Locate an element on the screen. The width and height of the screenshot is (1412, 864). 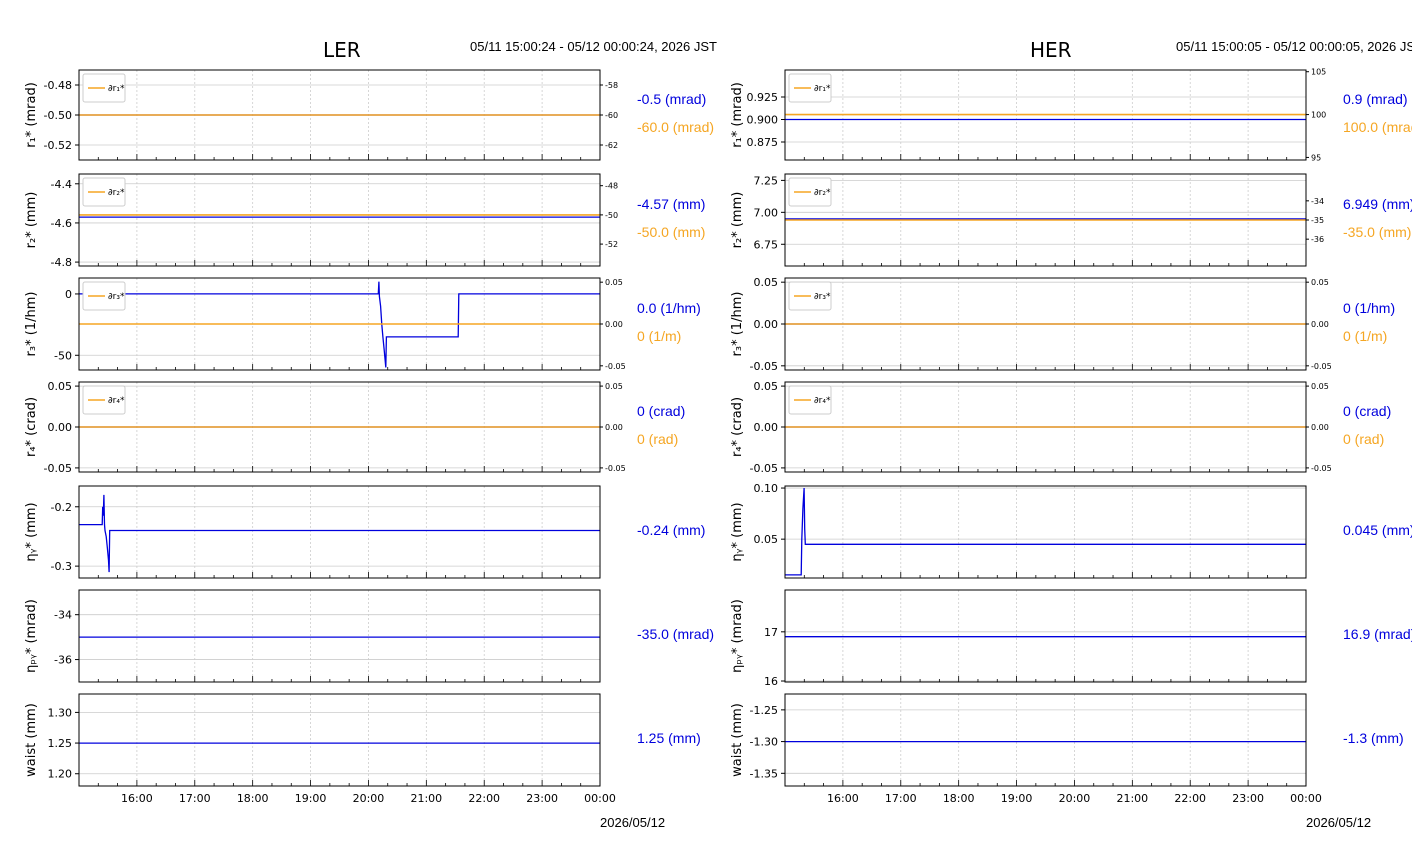
her-r3-ytick-label: 0.05 is located at coordinates (766, 282).